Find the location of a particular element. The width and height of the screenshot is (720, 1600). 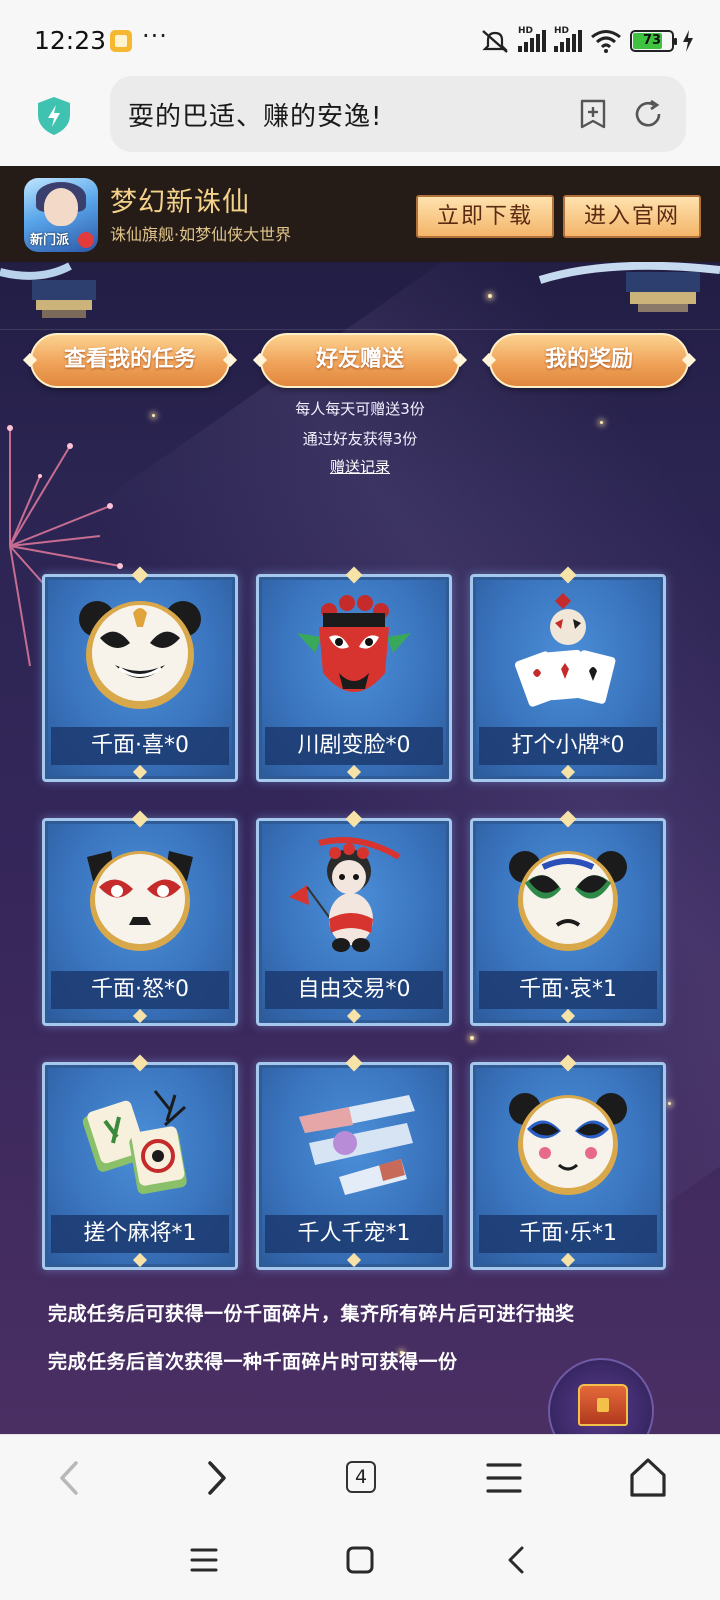

gift-daily-limit: 每人每天可赠送3份 is located at coordinates (360, 409).